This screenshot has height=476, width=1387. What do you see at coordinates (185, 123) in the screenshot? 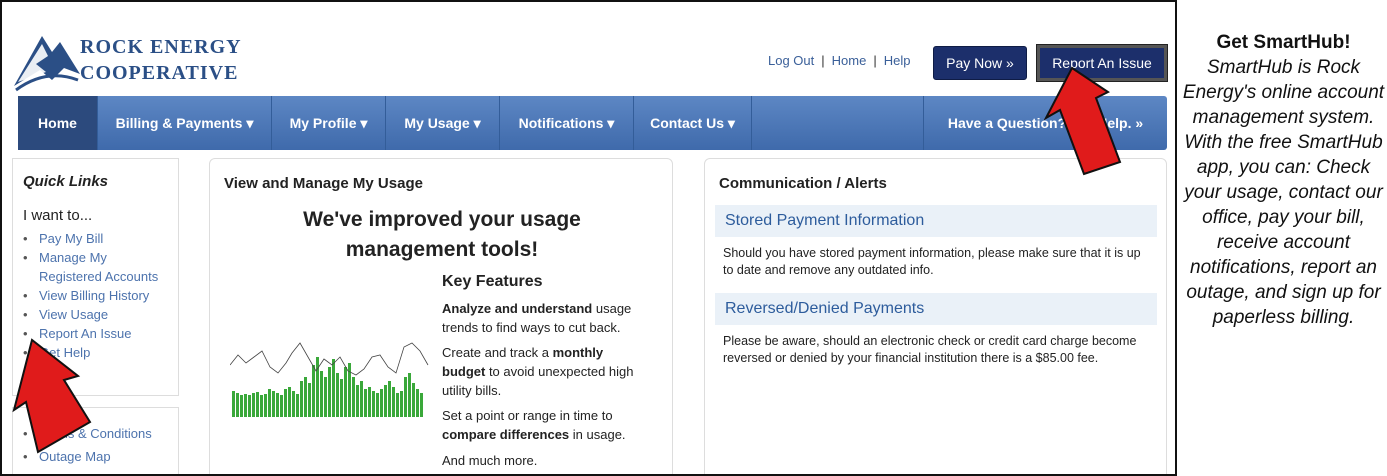
I see `nav-billing-payments: Billing & Payments ▾` at bounding box center [185, 123].